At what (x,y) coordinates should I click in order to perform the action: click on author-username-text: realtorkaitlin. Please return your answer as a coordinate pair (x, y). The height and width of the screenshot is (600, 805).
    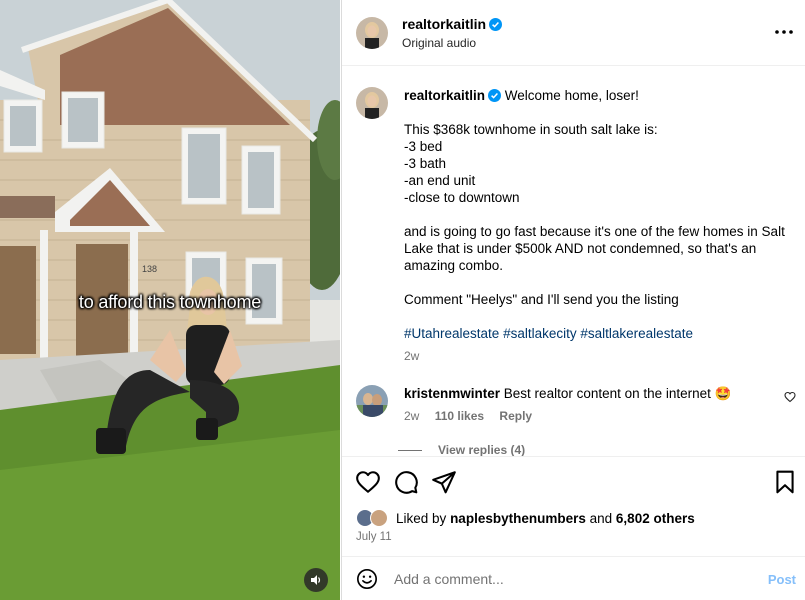
    Looking at the image, I should click on (444, 24).